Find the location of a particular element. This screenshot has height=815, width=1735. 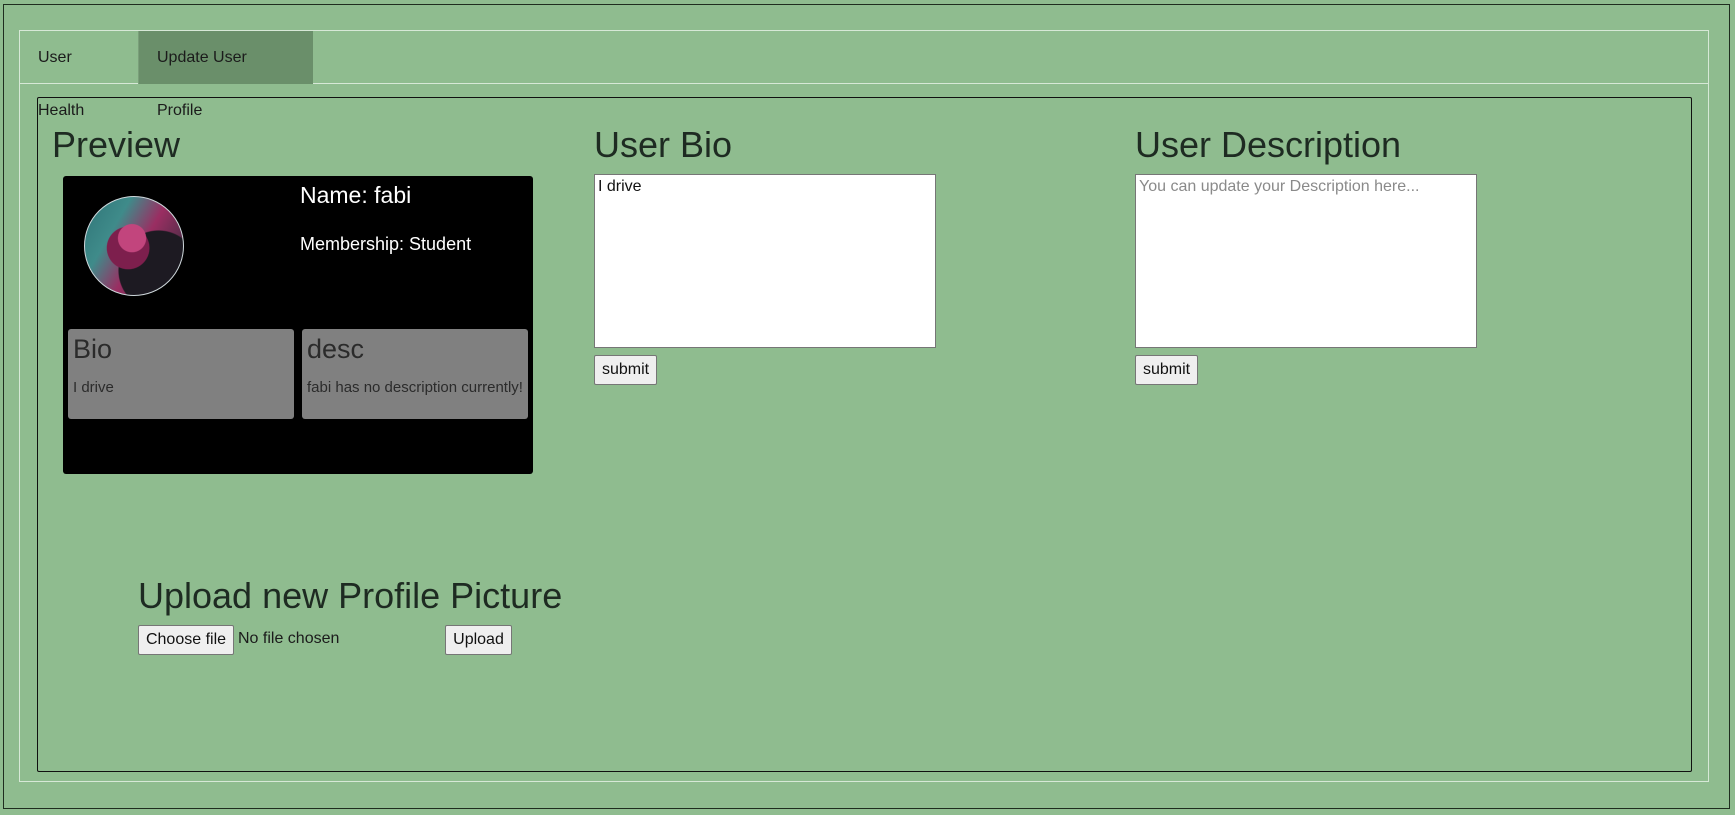

preview-heading: Preview is located at coordinates (116, 144).